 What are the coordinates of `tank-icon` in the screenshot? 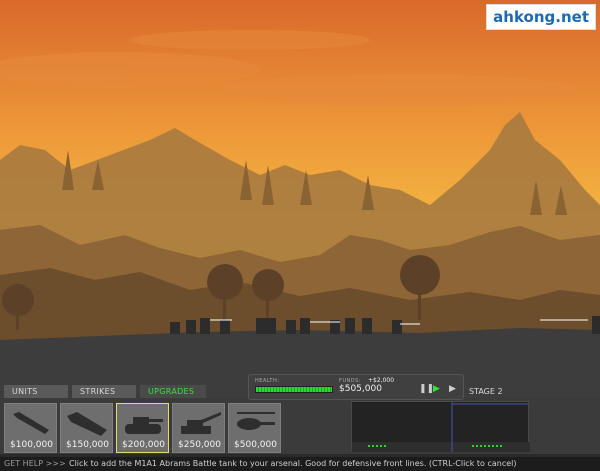 It's located at (144, 425).